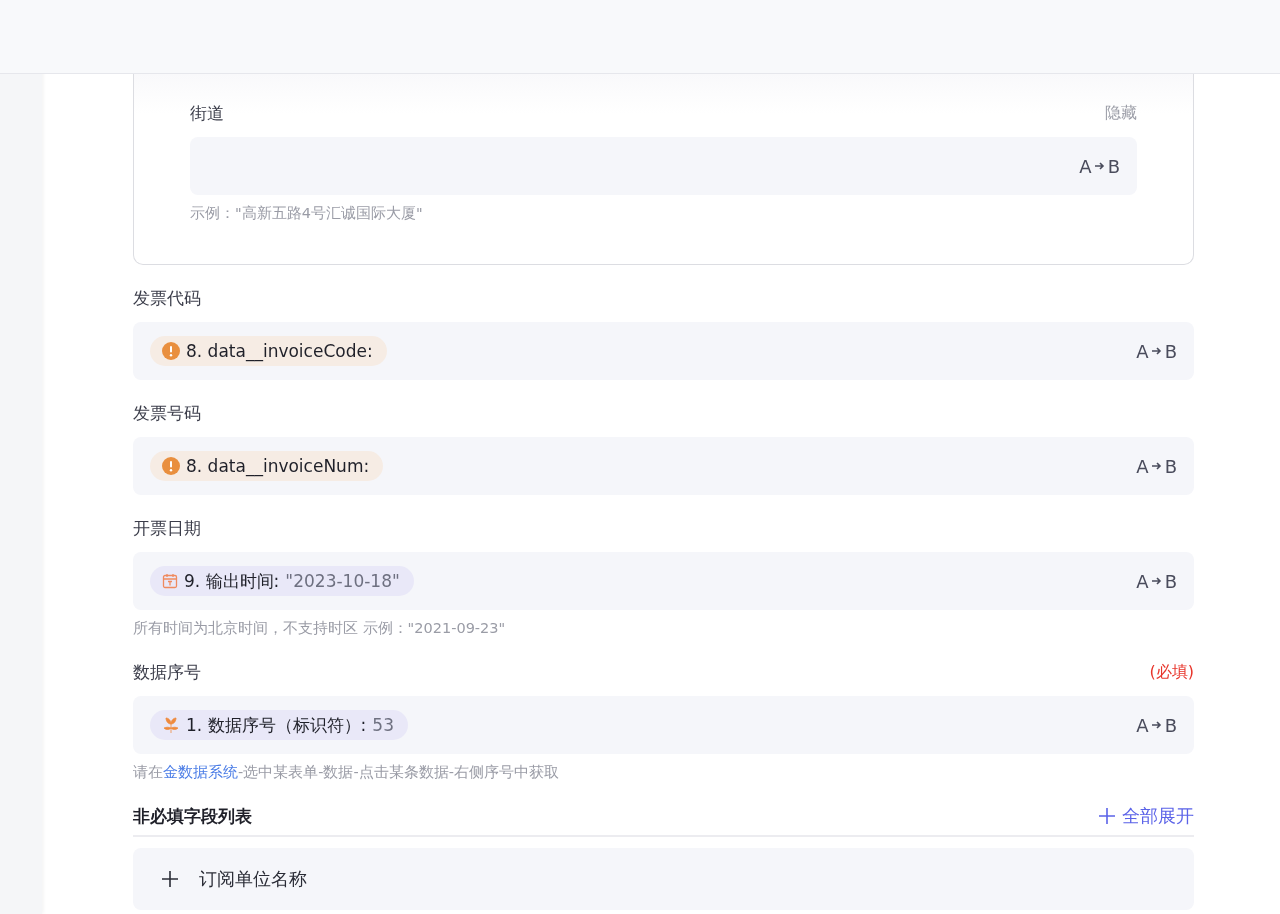  I want to click on field-hint: 示例："高新五路4号汇诚国际大厦", so click(307, 213).